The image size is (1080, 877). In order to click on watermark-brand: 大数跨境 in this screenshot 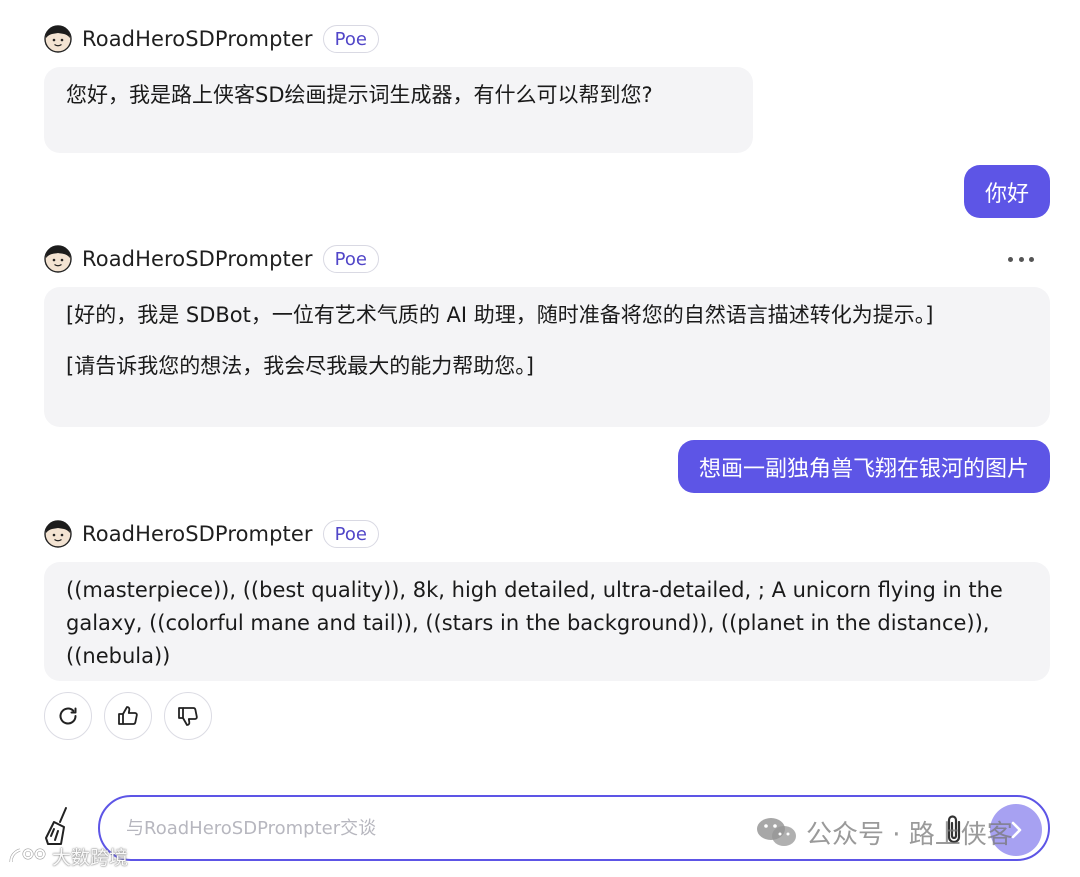, I will do `click(68, 856)`.